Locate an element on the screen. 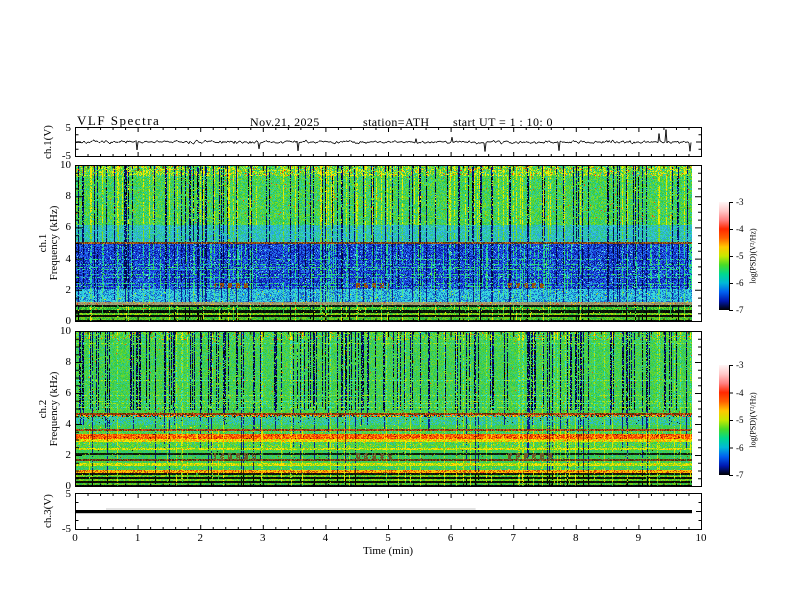 This screenshot has width=792, height=612. ch2_spec-y-tick-label: 4 is located at coordinates (68, 424).